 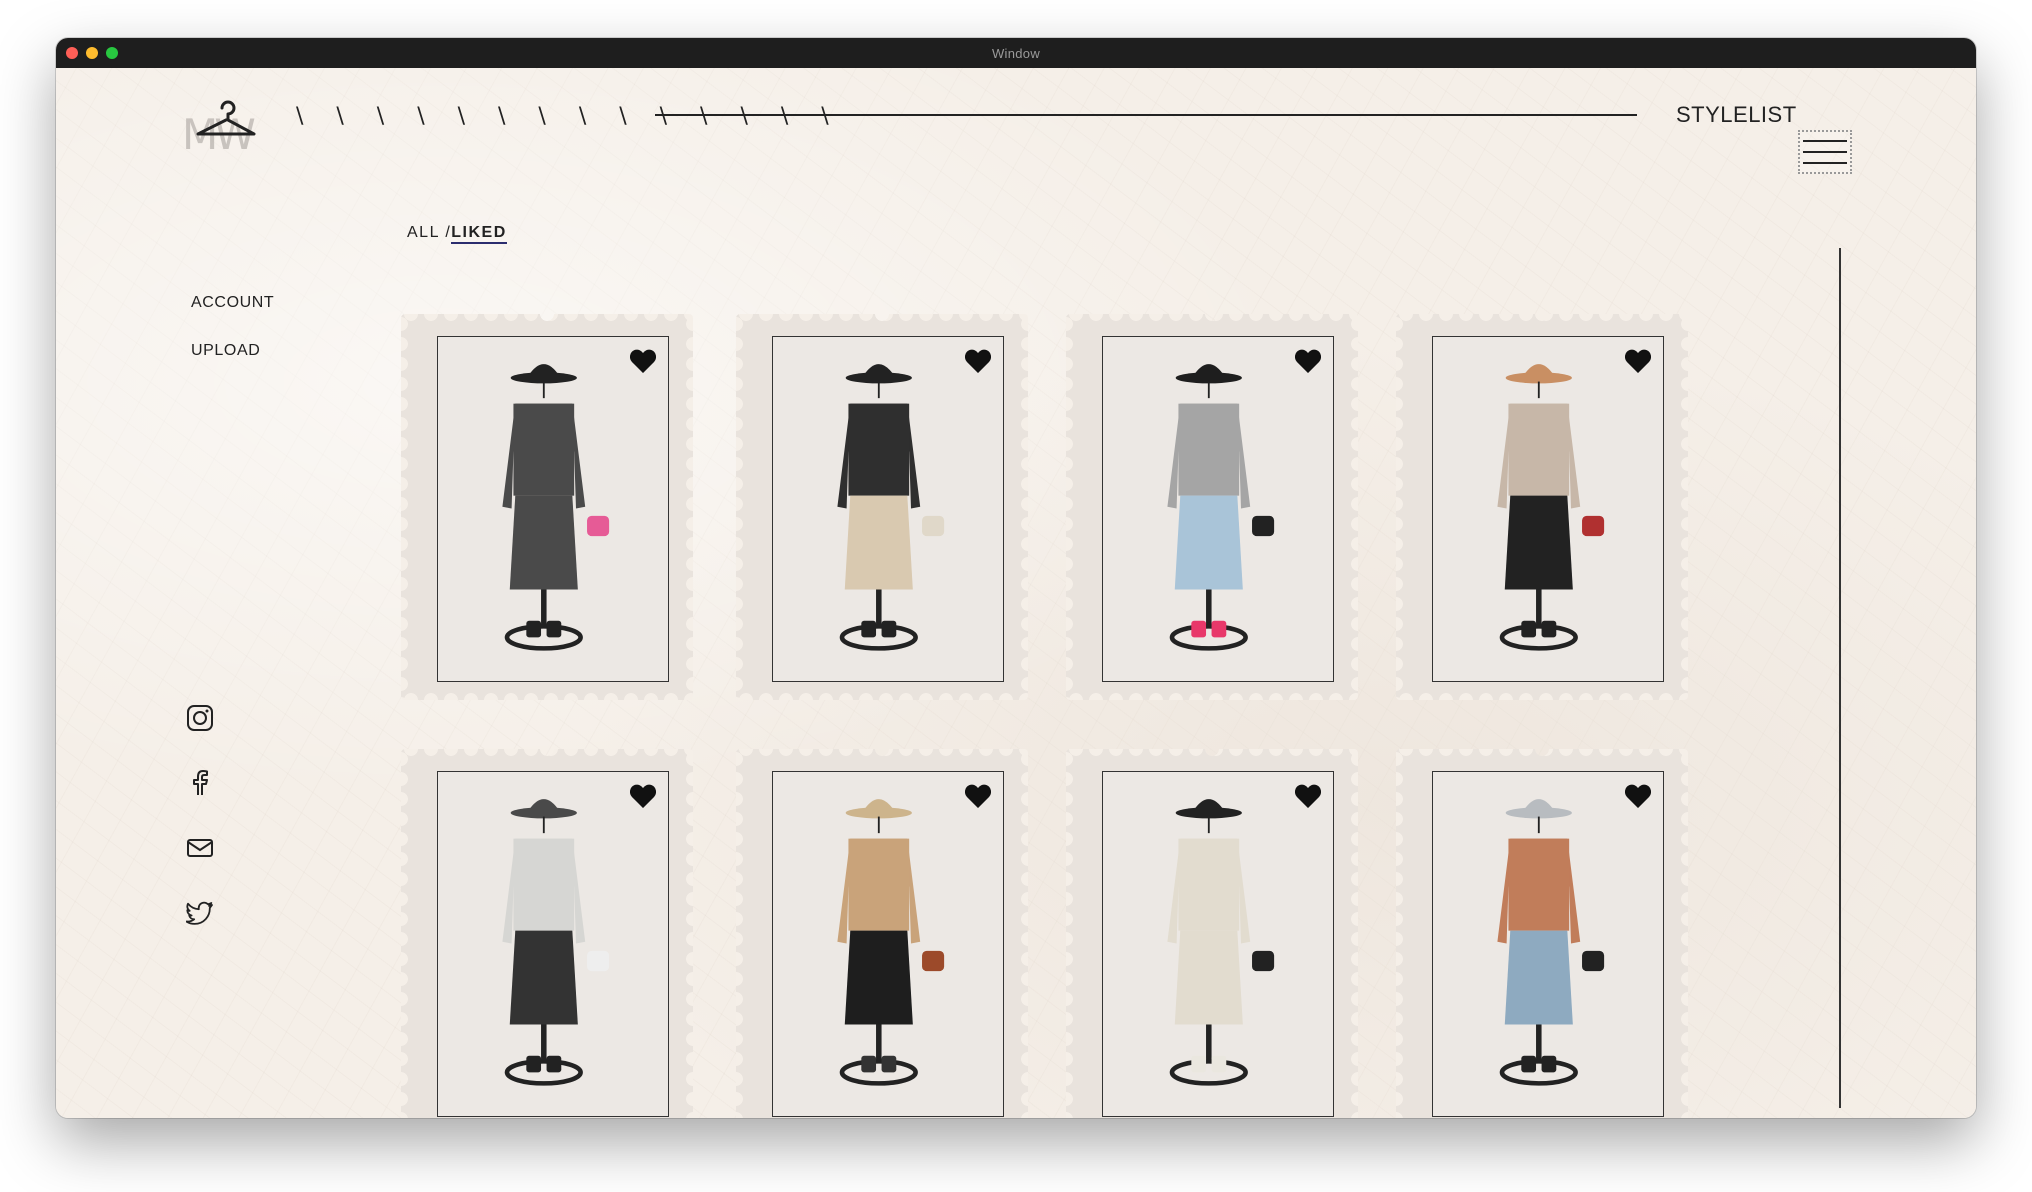 What do you see at coordinates (200, 848) in the screenshot?
I see `mail-icon` at bounding box center [200, 848].